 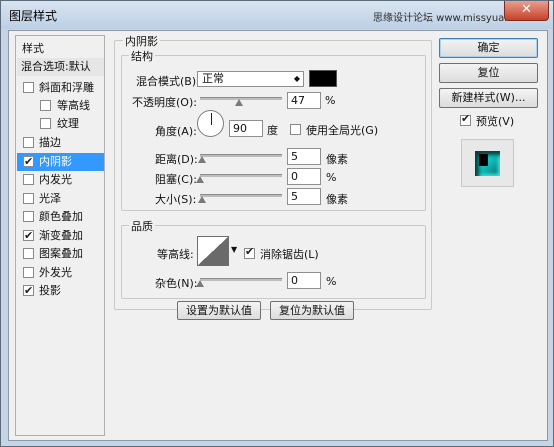 I want to click on style-item-gradient-overlay: 渐变叠加, so click(x=60, y=236).